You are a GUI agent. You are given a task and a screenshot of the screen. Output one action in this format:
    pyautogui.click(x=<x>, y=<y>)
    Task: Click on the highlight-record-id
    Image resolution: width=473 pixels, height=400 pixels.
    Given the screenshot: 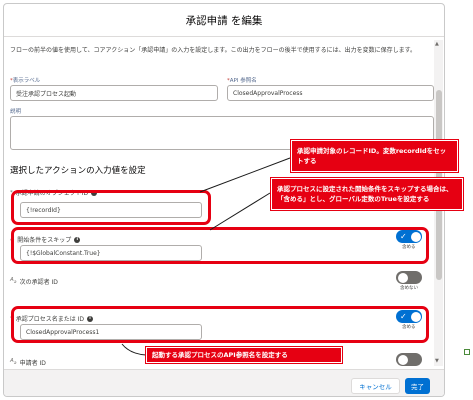 What is the action you would take?
    pyautogui.click(x=111, y=207)
    